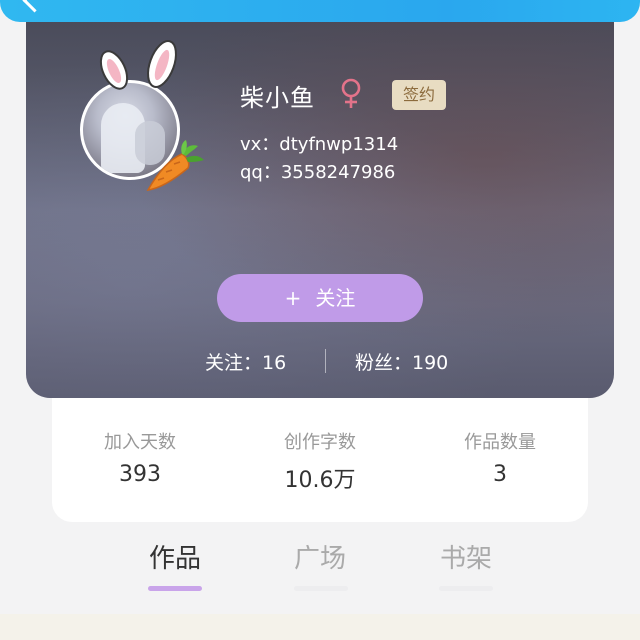 The width and height of the screenshot is (640, 640). What do you see at coordinates (175, 588) in the screenshot?
I see `tab-works-indicator` at bounding box center [175, 588].